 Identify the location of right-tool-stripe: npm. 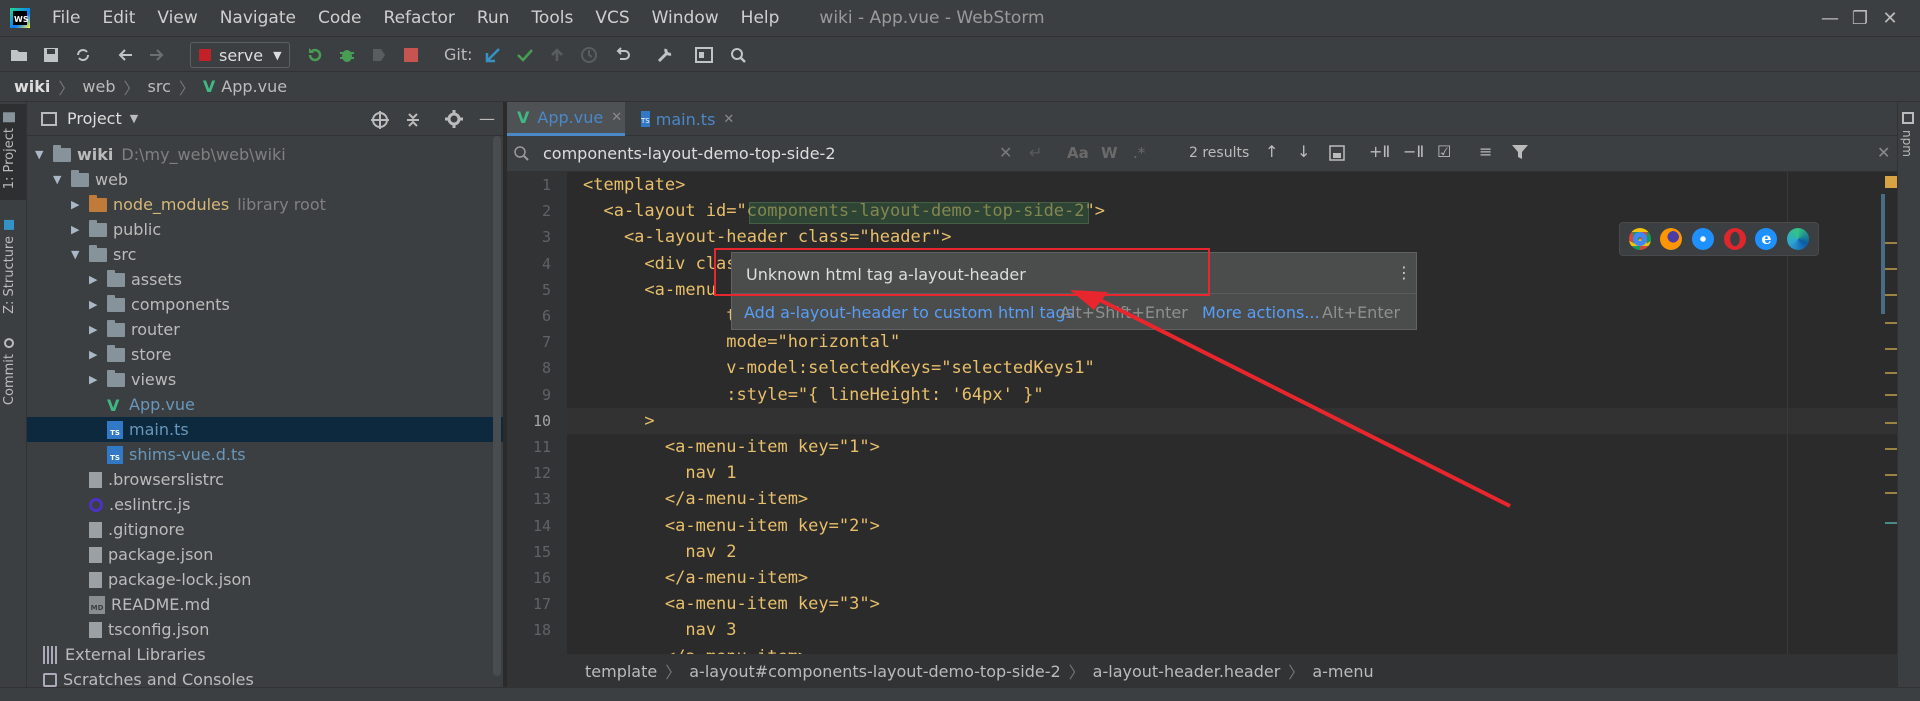
(1908, 394).